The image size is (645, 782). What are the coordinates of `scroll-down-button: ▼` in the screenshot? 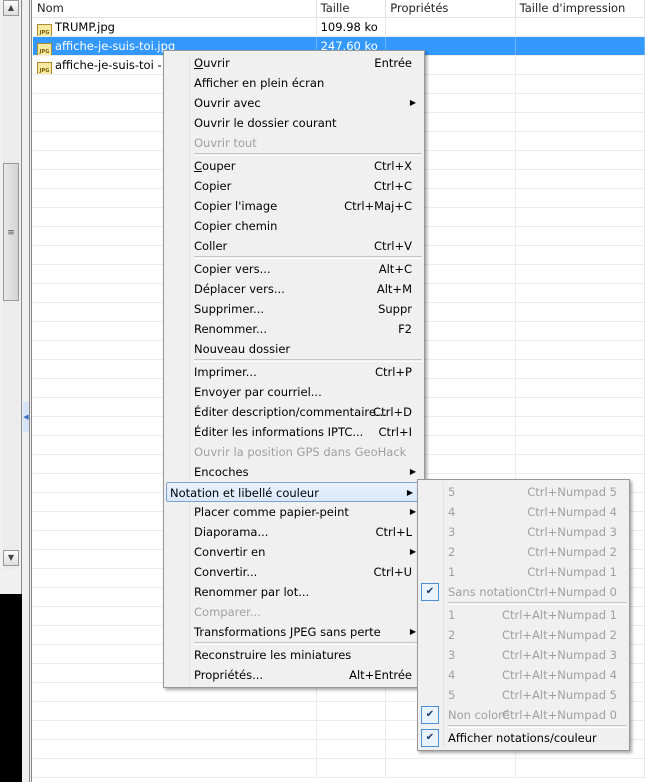 It's located at (11, 558).